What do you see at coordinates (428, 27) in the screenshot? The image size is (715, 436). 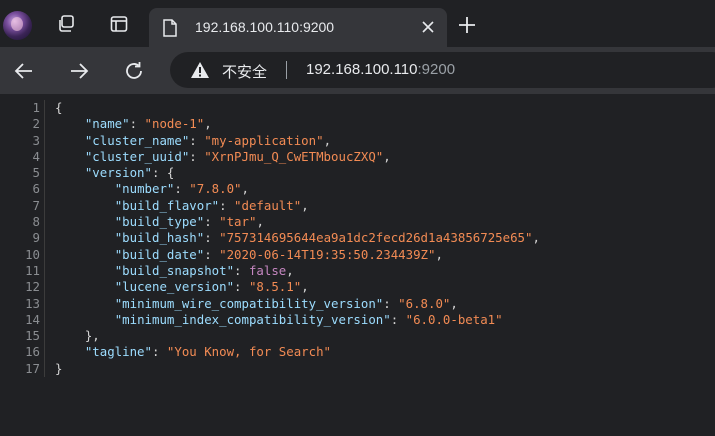 I see `close-tab-icon` at bounding box center [428, 27].